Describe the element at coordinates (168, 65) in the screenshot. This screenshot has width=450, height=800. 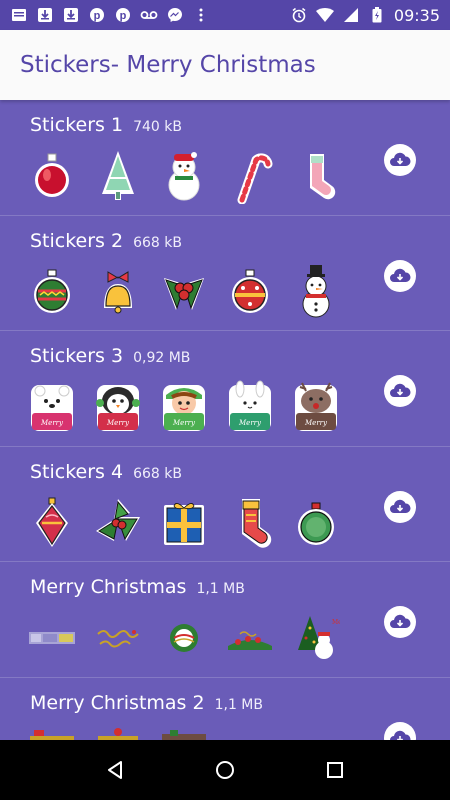
I see `app-title: Stickers- Merry Christmas` at that location.